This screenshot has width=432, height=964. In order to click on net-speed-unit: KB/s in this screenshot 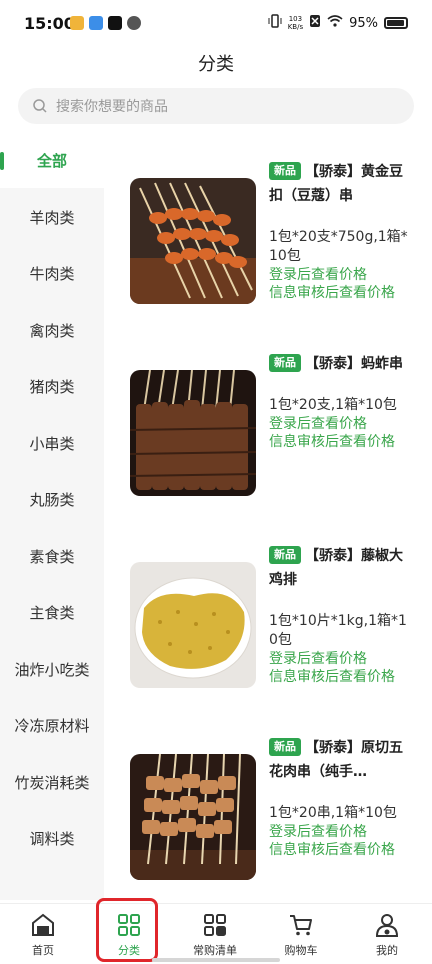, I will do `click(295, 27)`.